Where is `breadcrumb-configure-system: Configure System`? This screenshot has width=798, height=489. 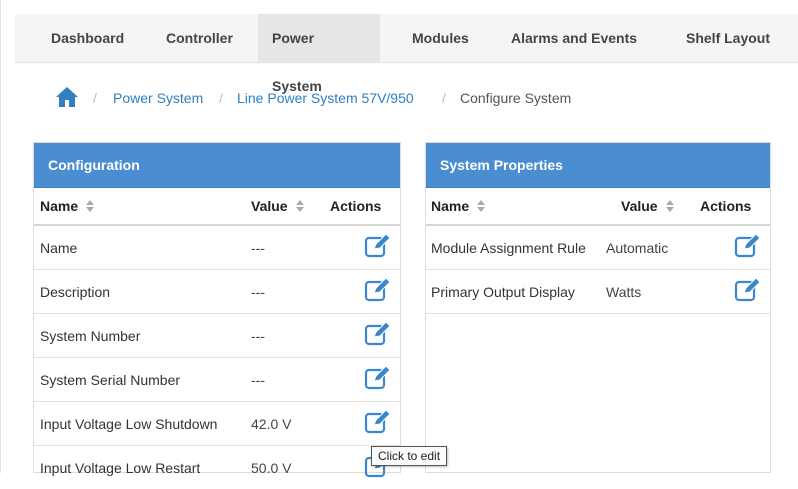
breadcrumb-configure-system: Configure System is located at coordinates (516, 98).